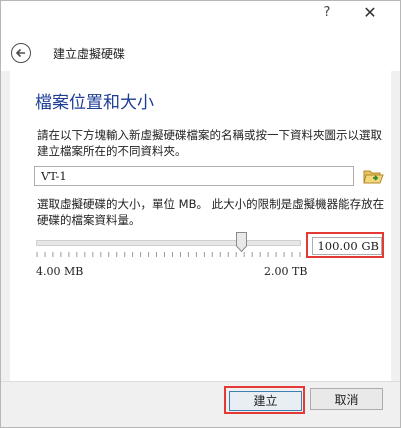 This screenshot has height=428, width=401. I want to click on slider-min-label: 4.00 MB, so click(60, 271).